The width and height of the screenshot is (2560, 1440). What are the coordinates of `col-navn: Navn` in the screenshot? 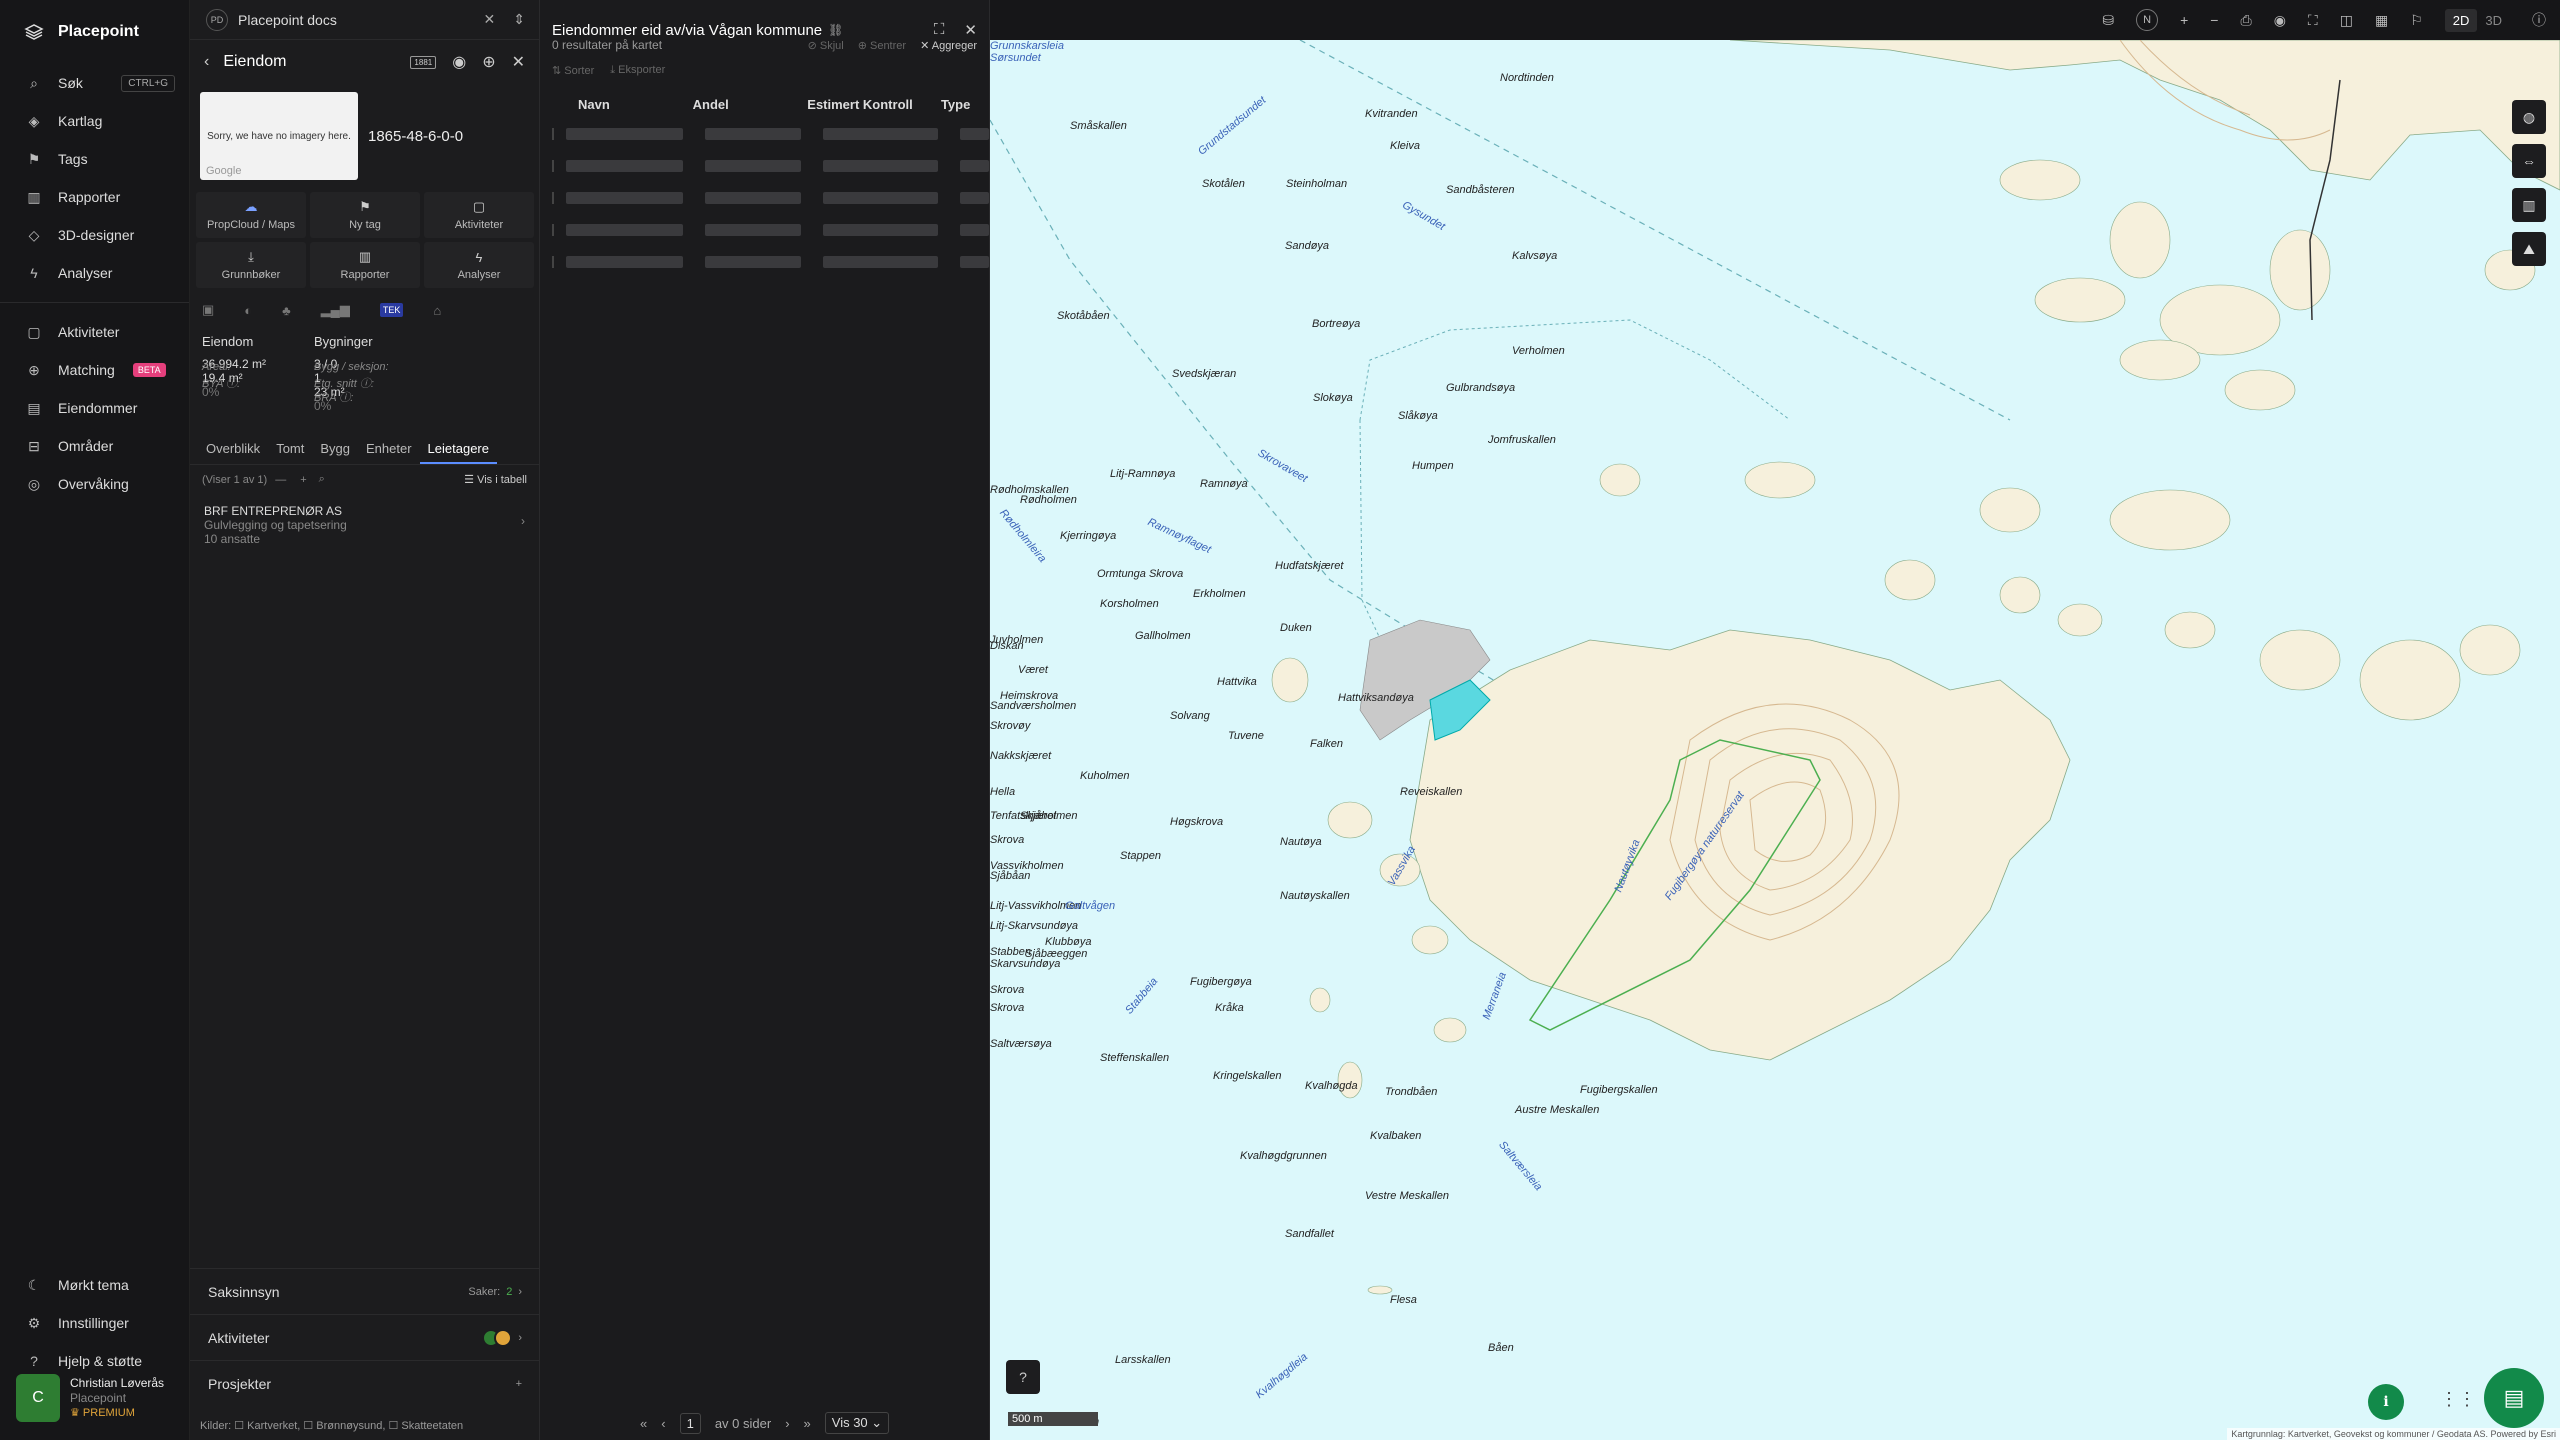 It's located at (630, 104).